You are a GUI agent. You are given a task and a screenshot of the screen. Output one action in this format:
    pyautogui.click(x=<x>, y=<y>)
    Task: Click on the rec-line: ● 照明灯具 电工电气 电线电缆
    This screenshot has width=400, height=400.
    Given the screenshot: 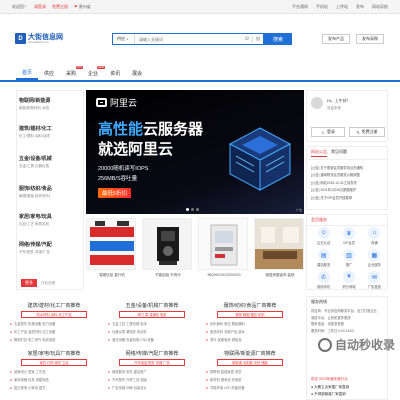 What is the action you would take?
    pyautogui.click(x=54, y=339)
    